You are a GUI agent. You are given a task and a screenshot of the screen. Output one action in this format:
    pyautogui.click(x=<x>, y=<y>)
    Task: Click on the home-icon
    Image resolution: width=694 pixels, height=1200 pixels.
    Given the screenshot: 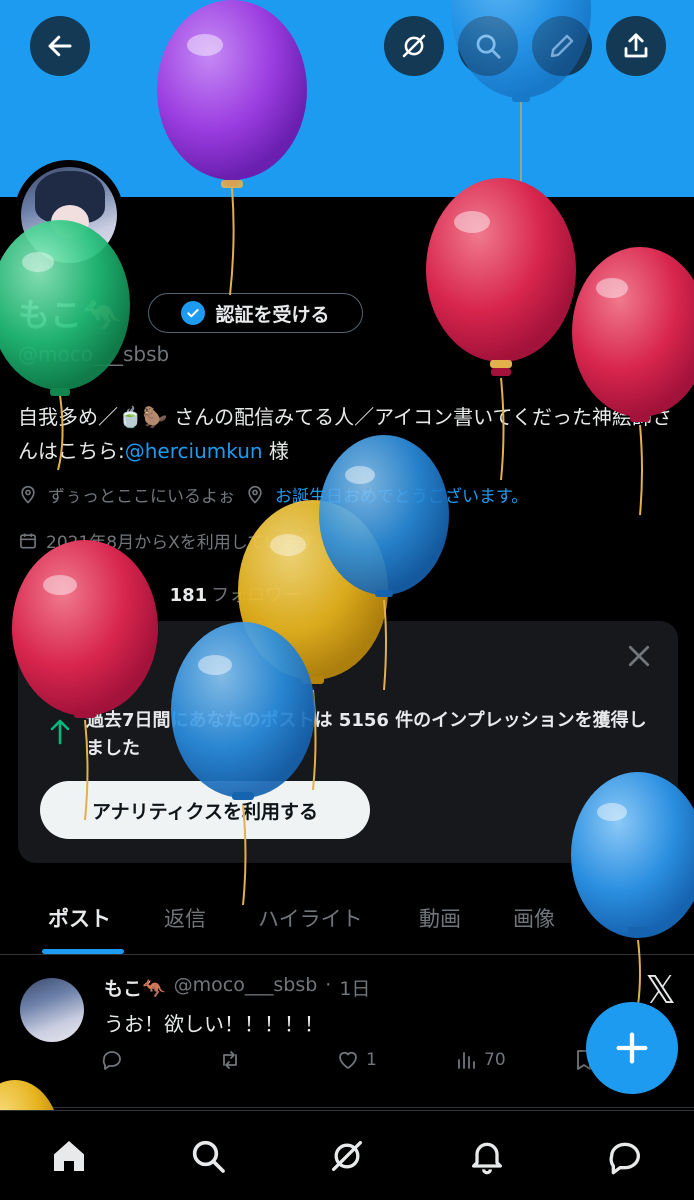 What is the action you would take?
    pyautogui.click(x=69, y=1156)
    